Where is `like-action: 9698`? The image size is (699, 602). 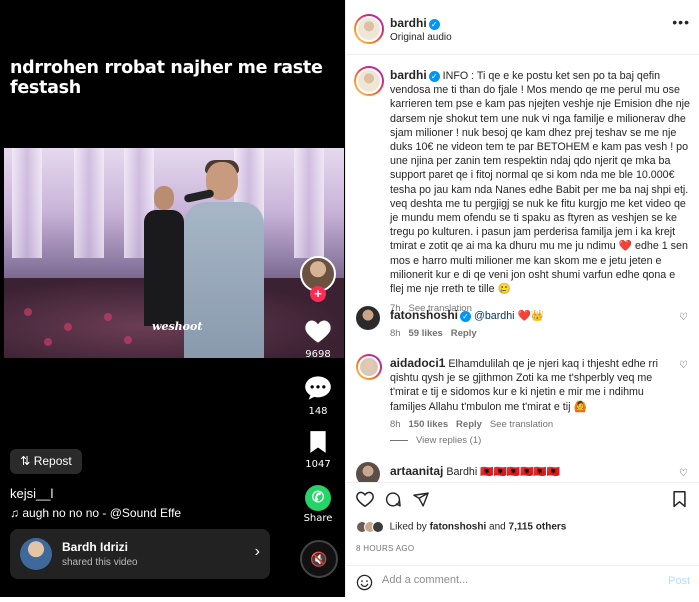 like-action: 9698 is located at coordinates (318, 339).